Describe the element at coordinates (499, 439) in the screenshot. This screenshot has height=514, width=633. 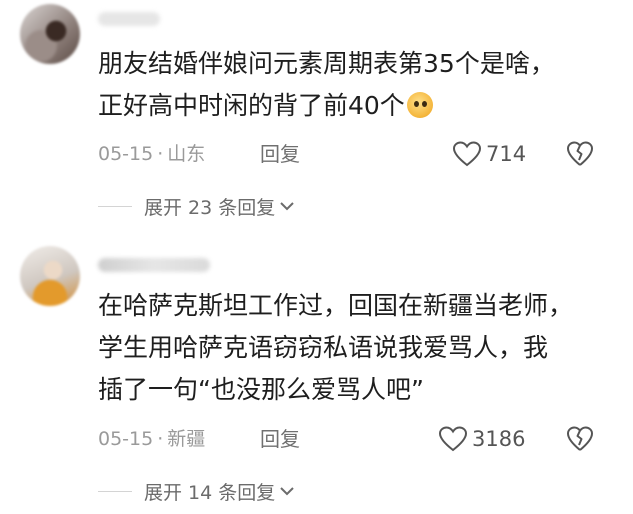
I see `like-count: 3186` at that location.